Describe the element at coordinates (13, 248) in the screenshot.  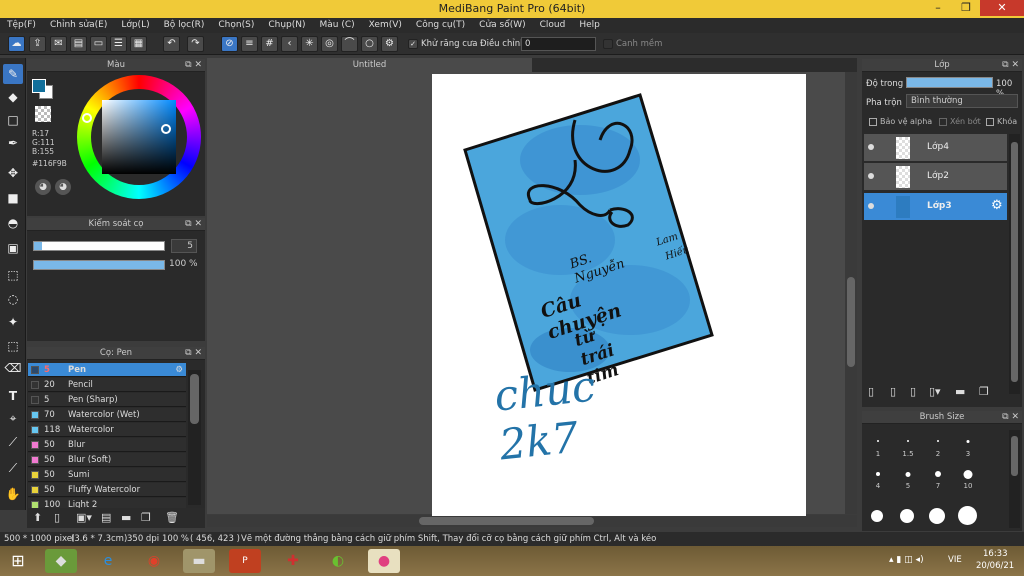
I see `gradient-tool-icon: ▣` at that location.